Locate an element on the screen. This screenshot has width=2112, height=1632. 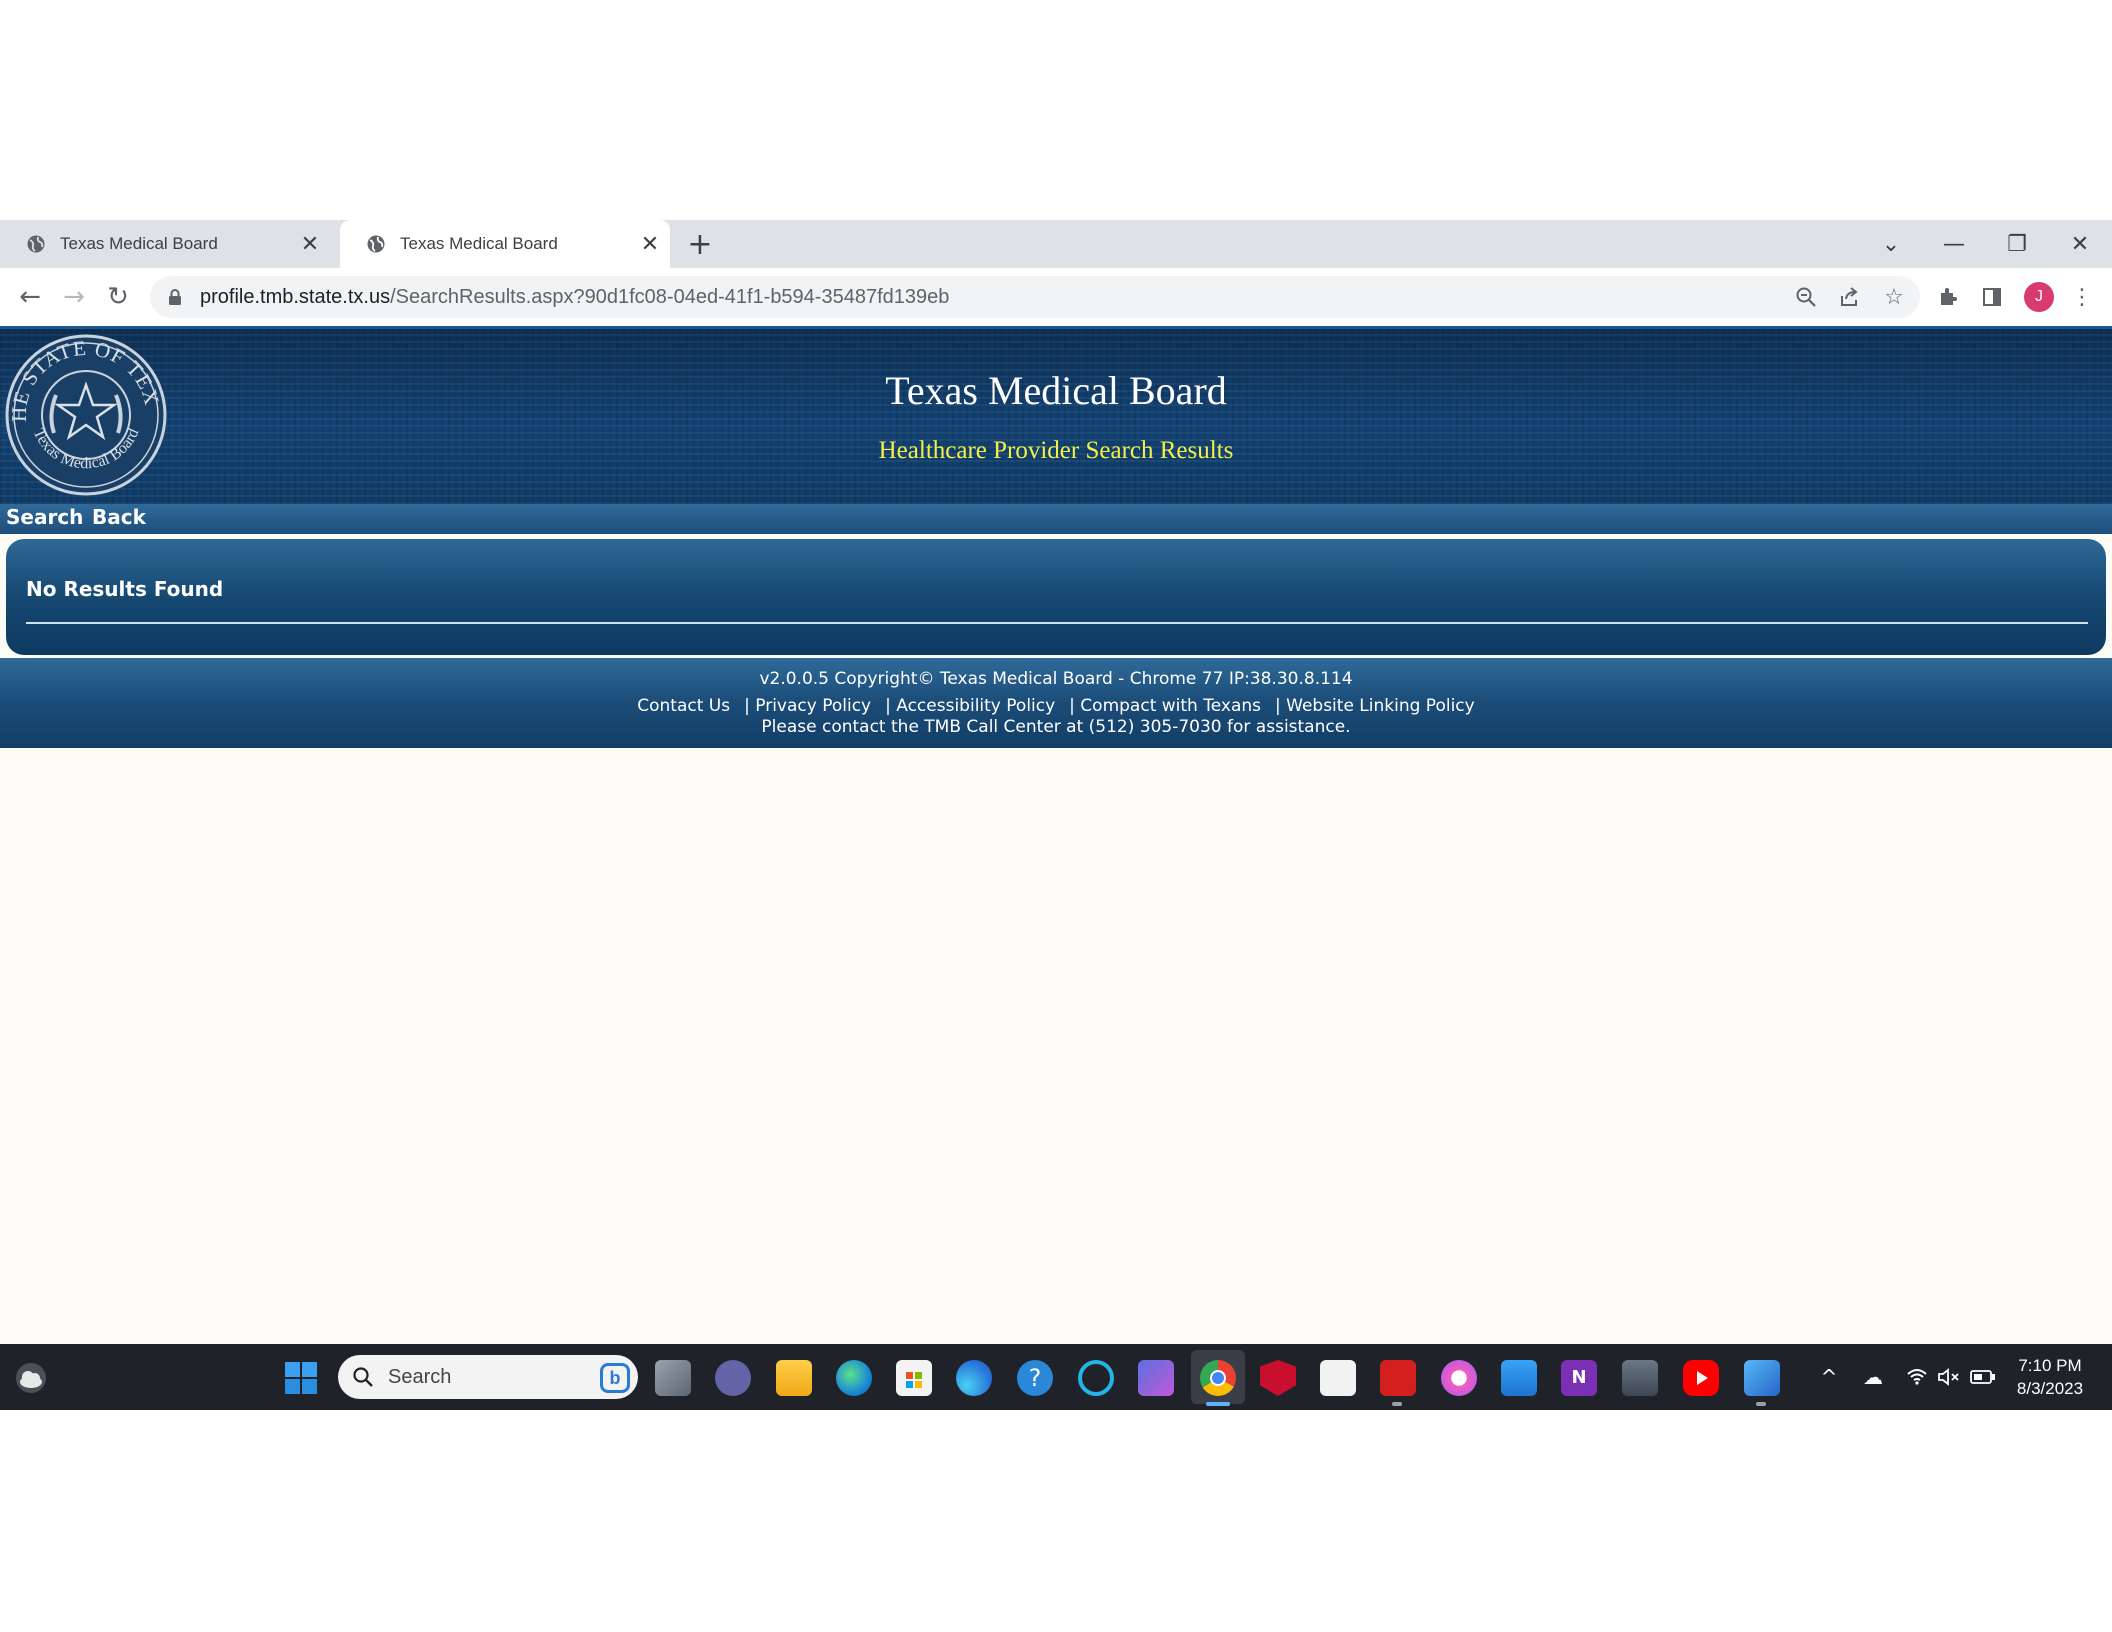
edge-icon is located at coordinates (854, 1378).